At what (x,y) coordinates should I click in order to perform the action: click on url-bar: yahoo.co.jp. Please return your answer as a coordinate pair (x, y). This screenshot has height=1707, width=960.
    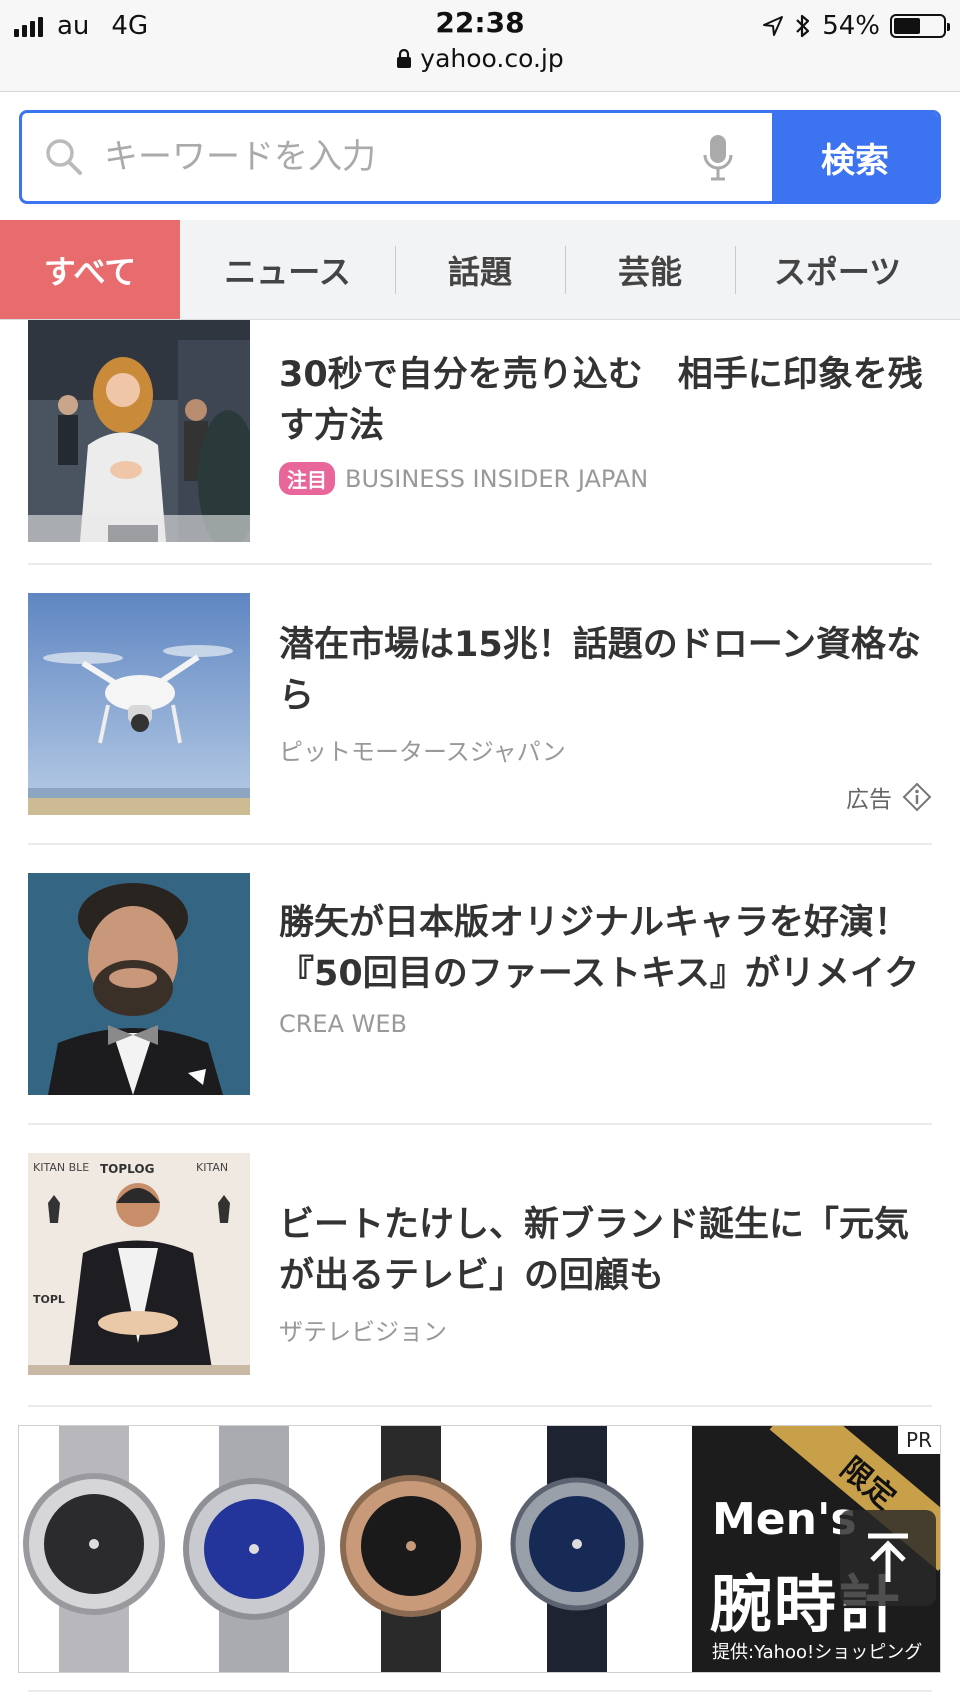
    Looking at the image, I should click on (480, 58).